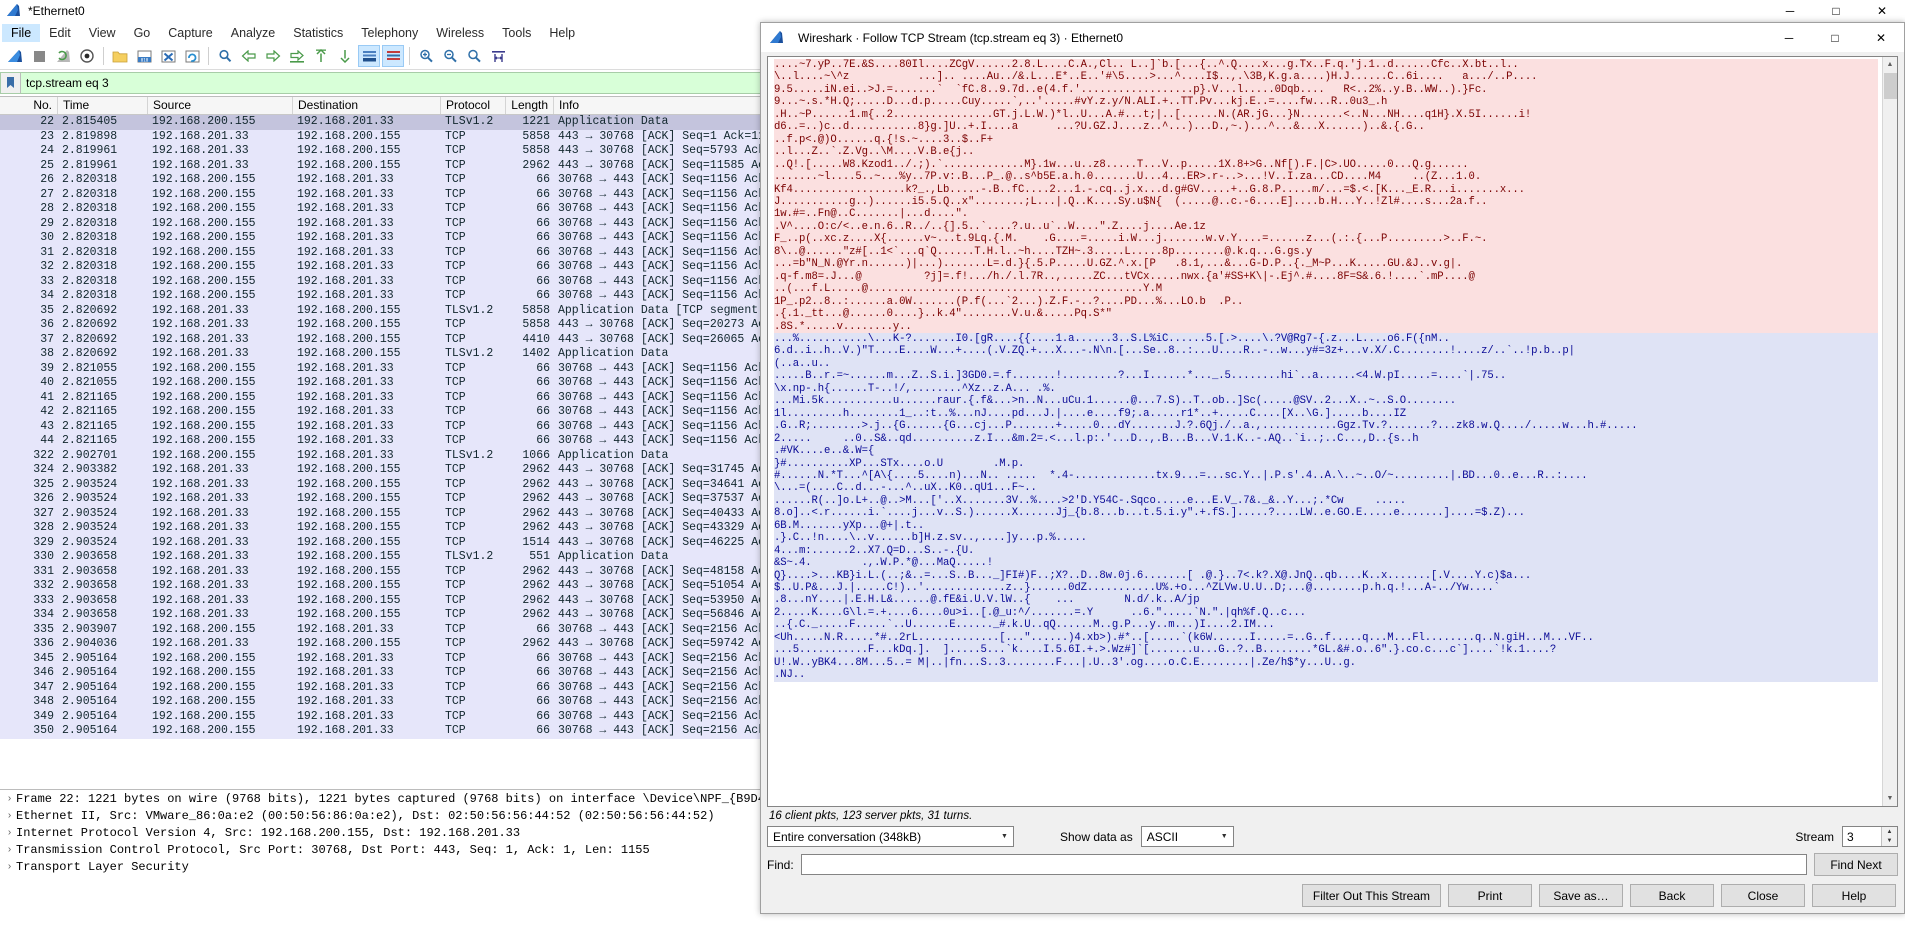 The image size is (1905, 937). What do you see at coordinates (1371, 895) in the screenshot?
I see `filter-out-this-stream-button: Filter Out This Stream` at bounding box center [1371, 895].